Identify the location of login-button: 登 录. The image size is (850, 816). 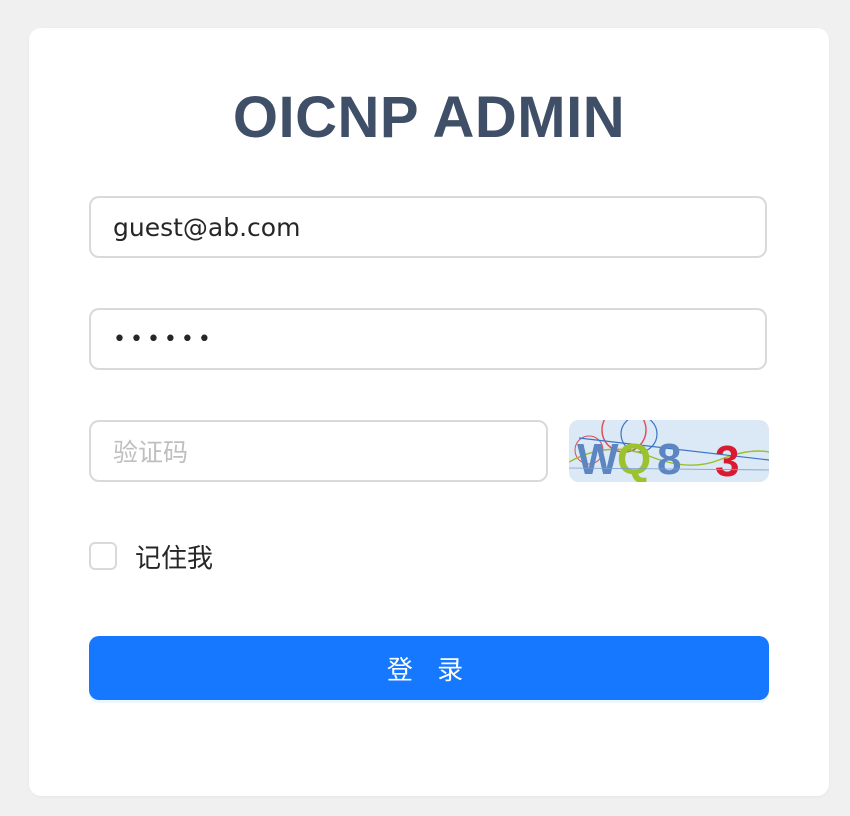
(429, 668).